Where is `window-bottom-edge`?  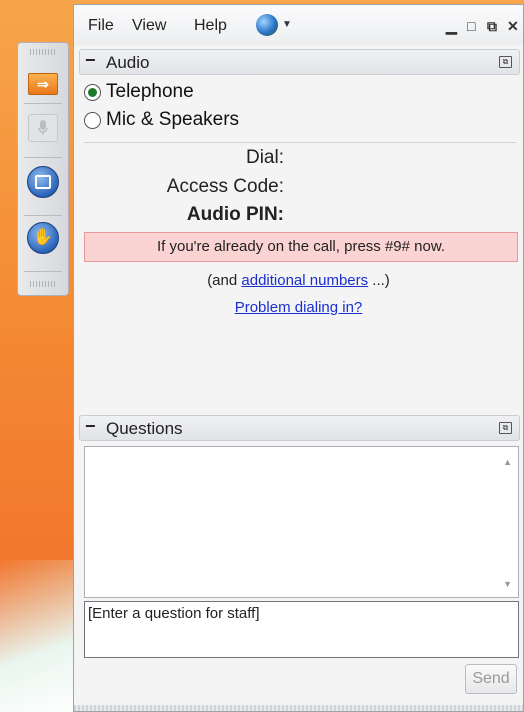
window-bottom-edge is located at coordinates (298, 708).